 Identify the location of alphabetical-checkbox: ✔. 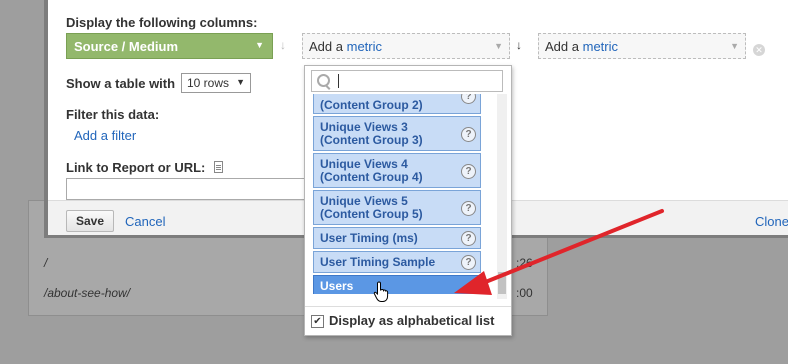
(317, 321).